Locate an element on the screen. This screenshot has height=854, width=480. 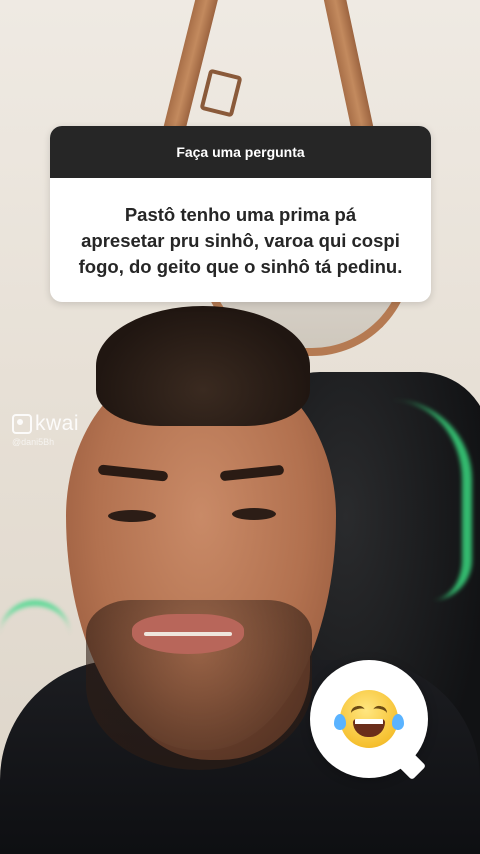
kwai-logo-icon is located at coordinates (22, 424).